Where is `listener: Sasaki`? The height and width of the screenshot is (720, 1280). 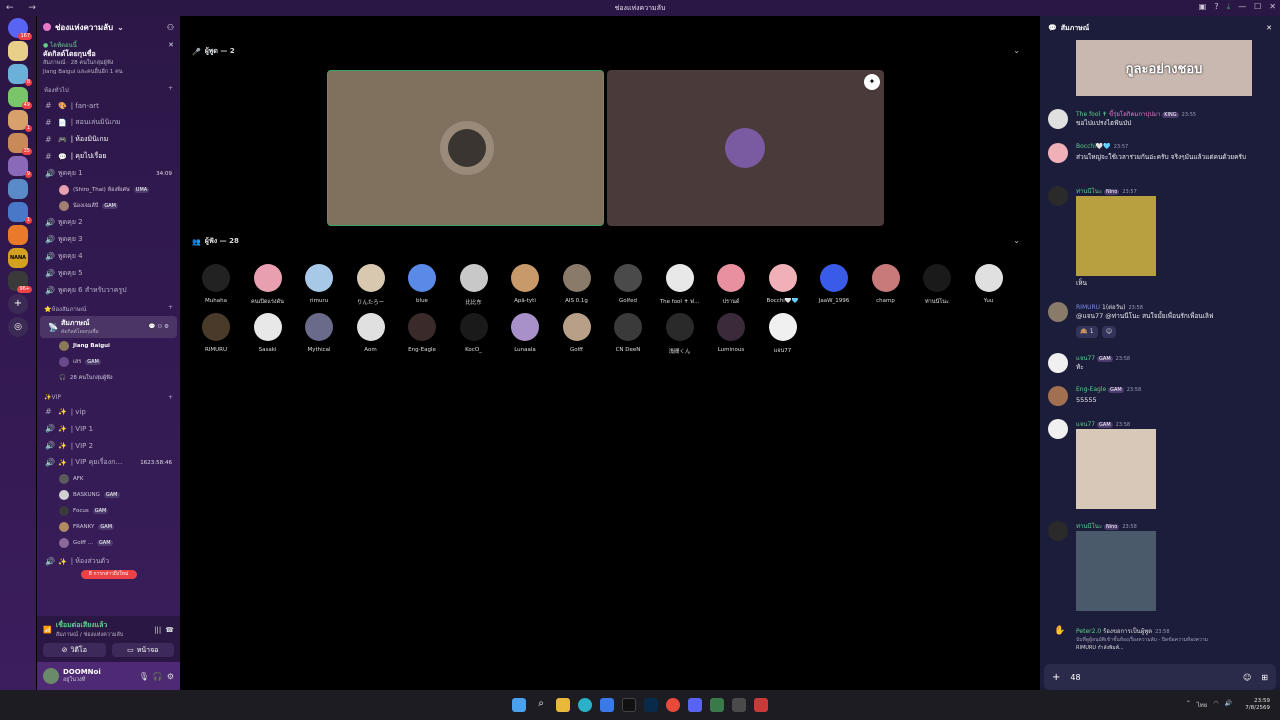
listener: Sasaki is located at coordinates (268, 333).